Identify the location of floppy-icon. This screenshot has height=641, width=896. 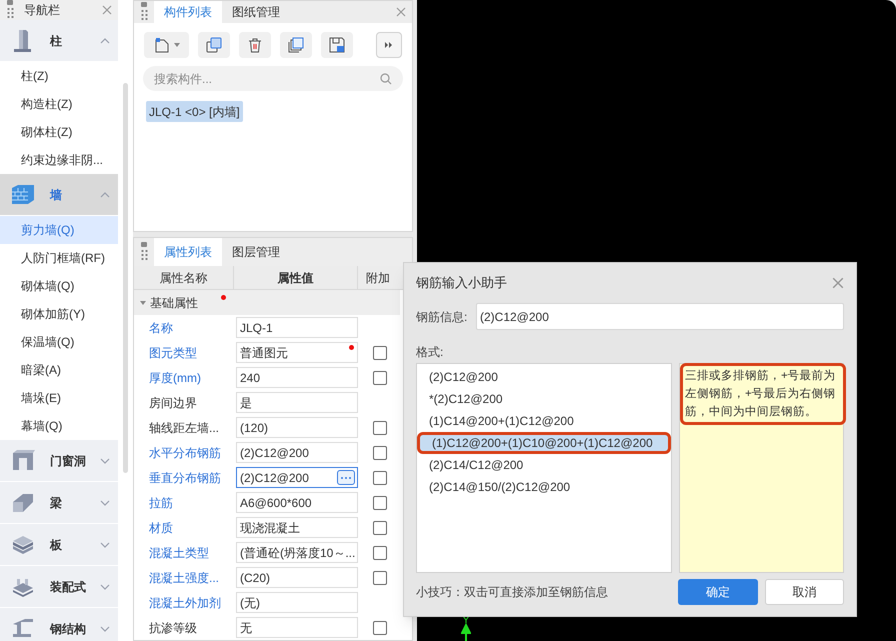
(337, 45).